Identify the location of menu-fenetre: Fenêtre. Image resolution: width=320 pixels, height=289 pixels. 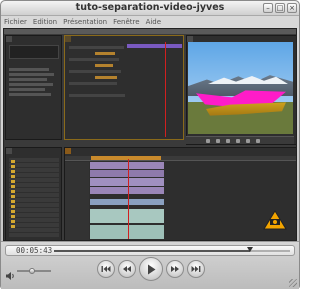
(126, 22).